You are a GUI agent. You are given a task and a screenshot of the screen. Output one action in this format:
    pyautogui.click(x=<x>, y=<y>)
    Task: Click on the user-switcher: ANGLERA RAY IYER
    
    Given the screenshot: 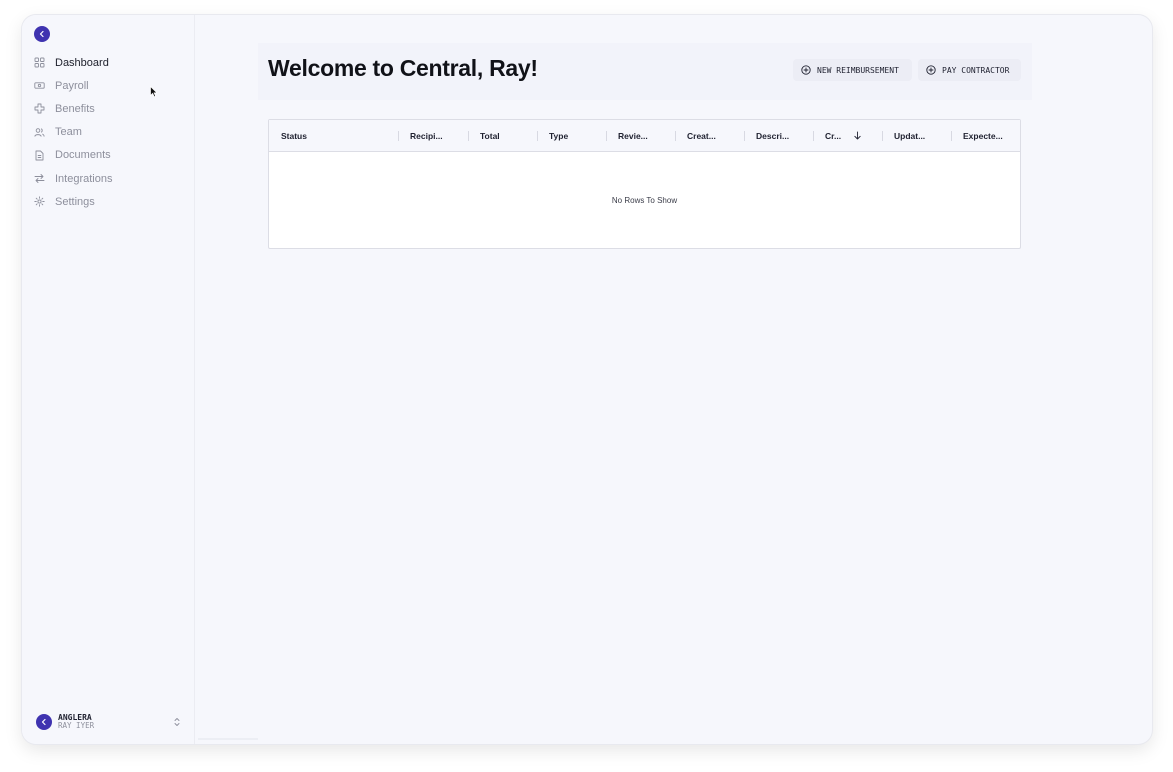 What is the action you would take?
    pyautogui.click(x=109, y=722)
    